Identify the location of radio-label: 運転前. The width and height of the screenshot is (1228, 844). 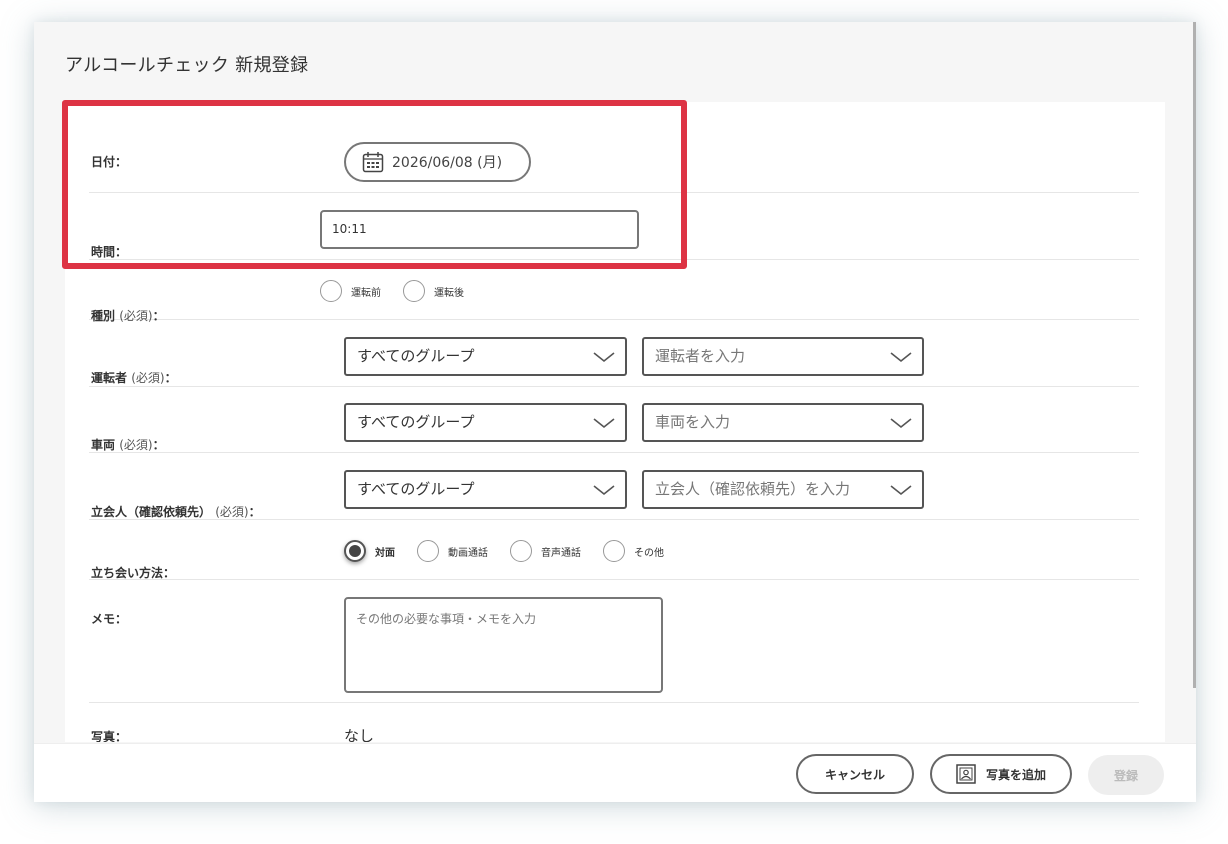
(366, 293).